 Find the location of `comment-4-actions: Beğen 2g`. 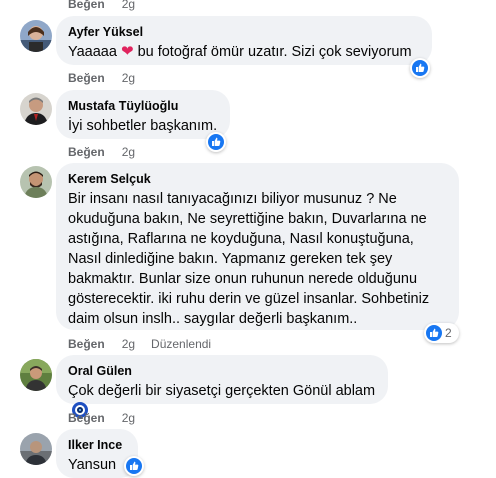

comment-4-actions: Beğen 2g is located at coordinates (101, 418).